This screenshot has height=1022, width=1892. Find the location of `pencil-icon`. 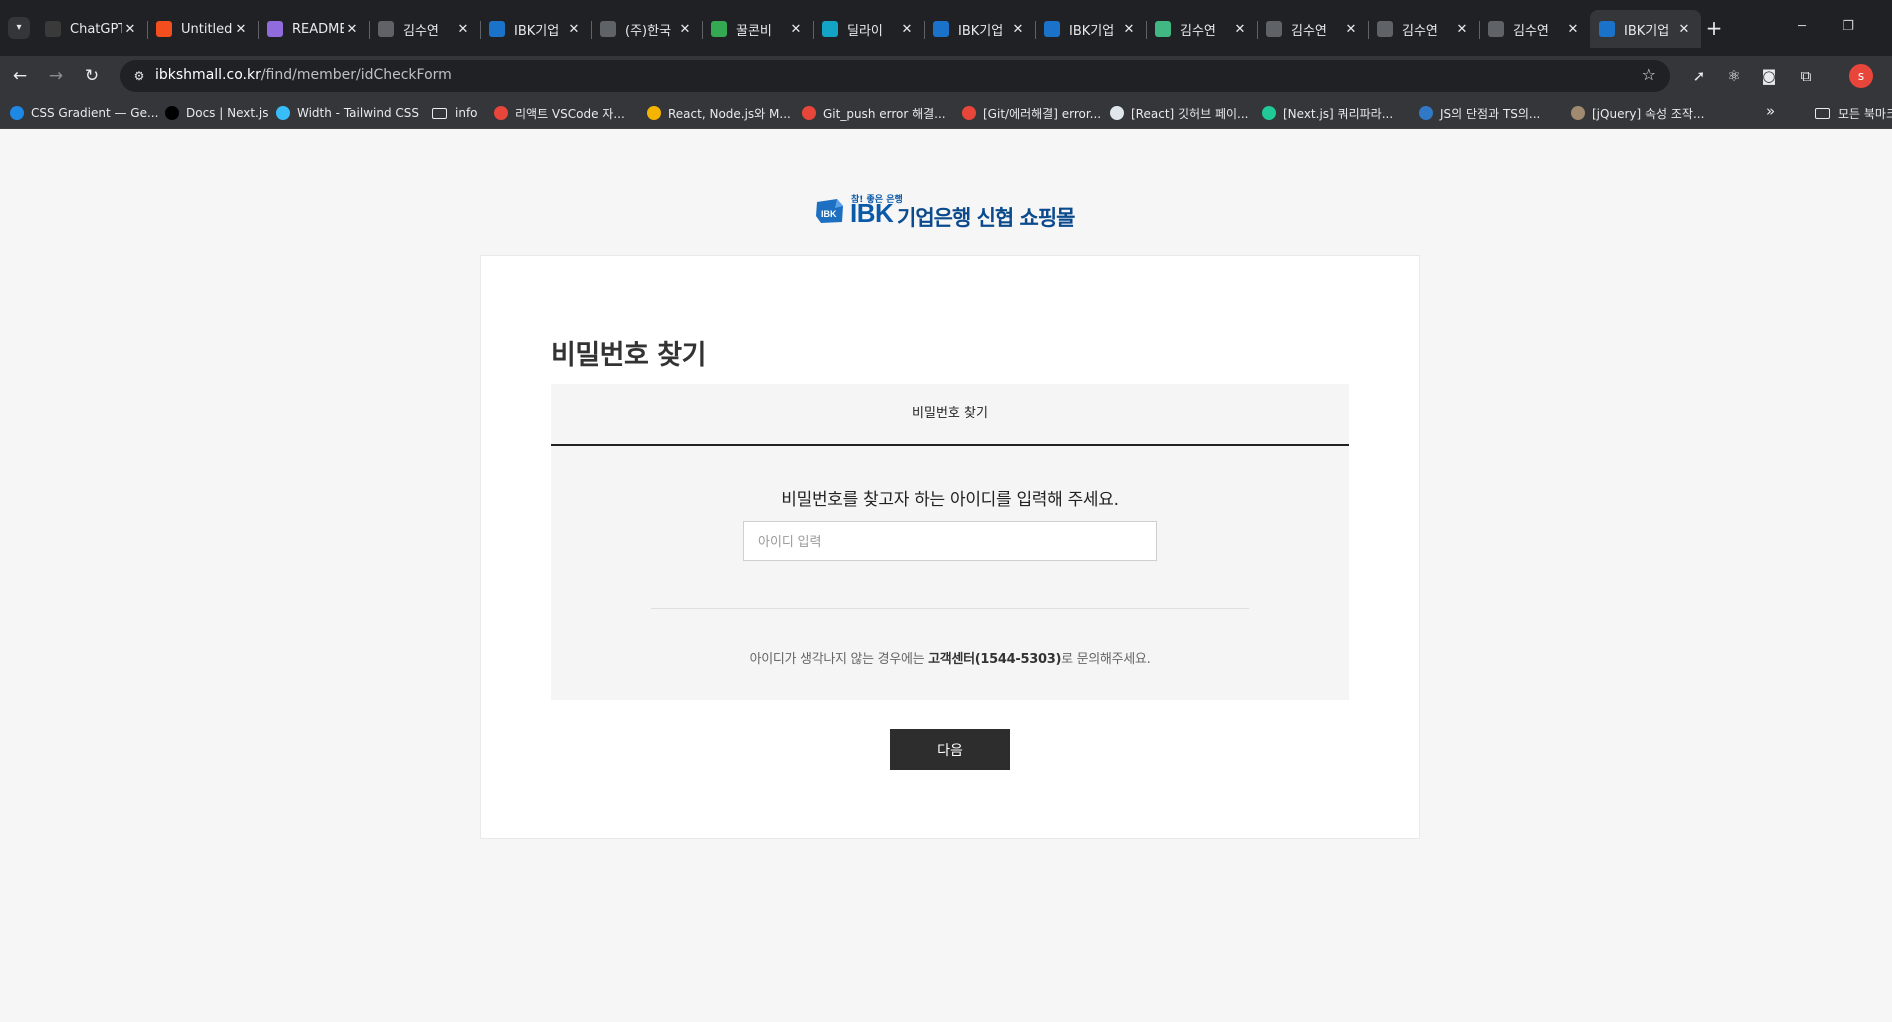

pencil-icon is located at coordinates (654, 113).